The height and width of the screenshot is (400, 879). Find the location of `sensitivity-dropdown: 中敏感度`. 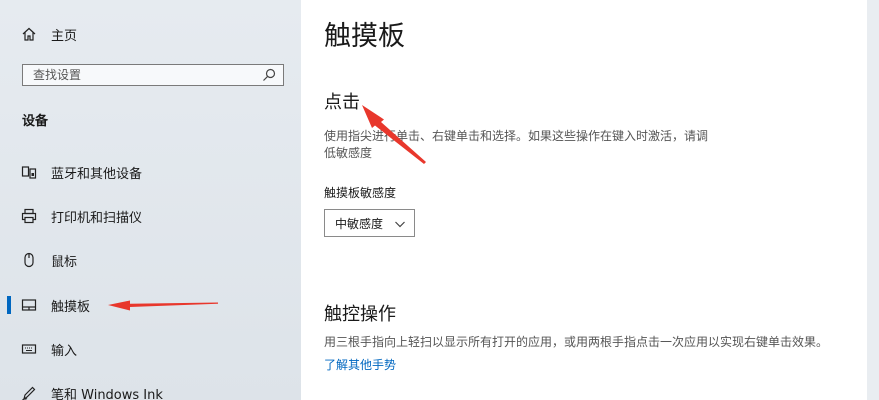

sensitivity-dropdown: 中敏感度 is located at coordinates (369, 223).